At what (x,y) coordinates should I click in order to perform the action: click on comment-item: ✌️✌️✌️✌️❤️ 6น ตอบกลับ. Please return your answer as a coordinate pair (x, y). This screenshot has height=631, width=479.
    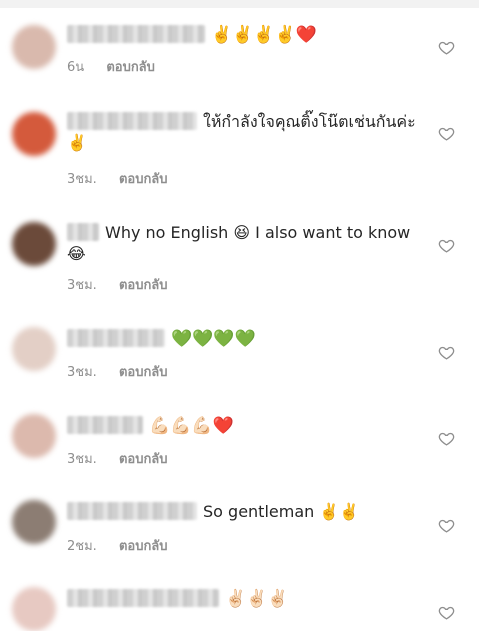
    Looking at the image, I should click on (239, 52).